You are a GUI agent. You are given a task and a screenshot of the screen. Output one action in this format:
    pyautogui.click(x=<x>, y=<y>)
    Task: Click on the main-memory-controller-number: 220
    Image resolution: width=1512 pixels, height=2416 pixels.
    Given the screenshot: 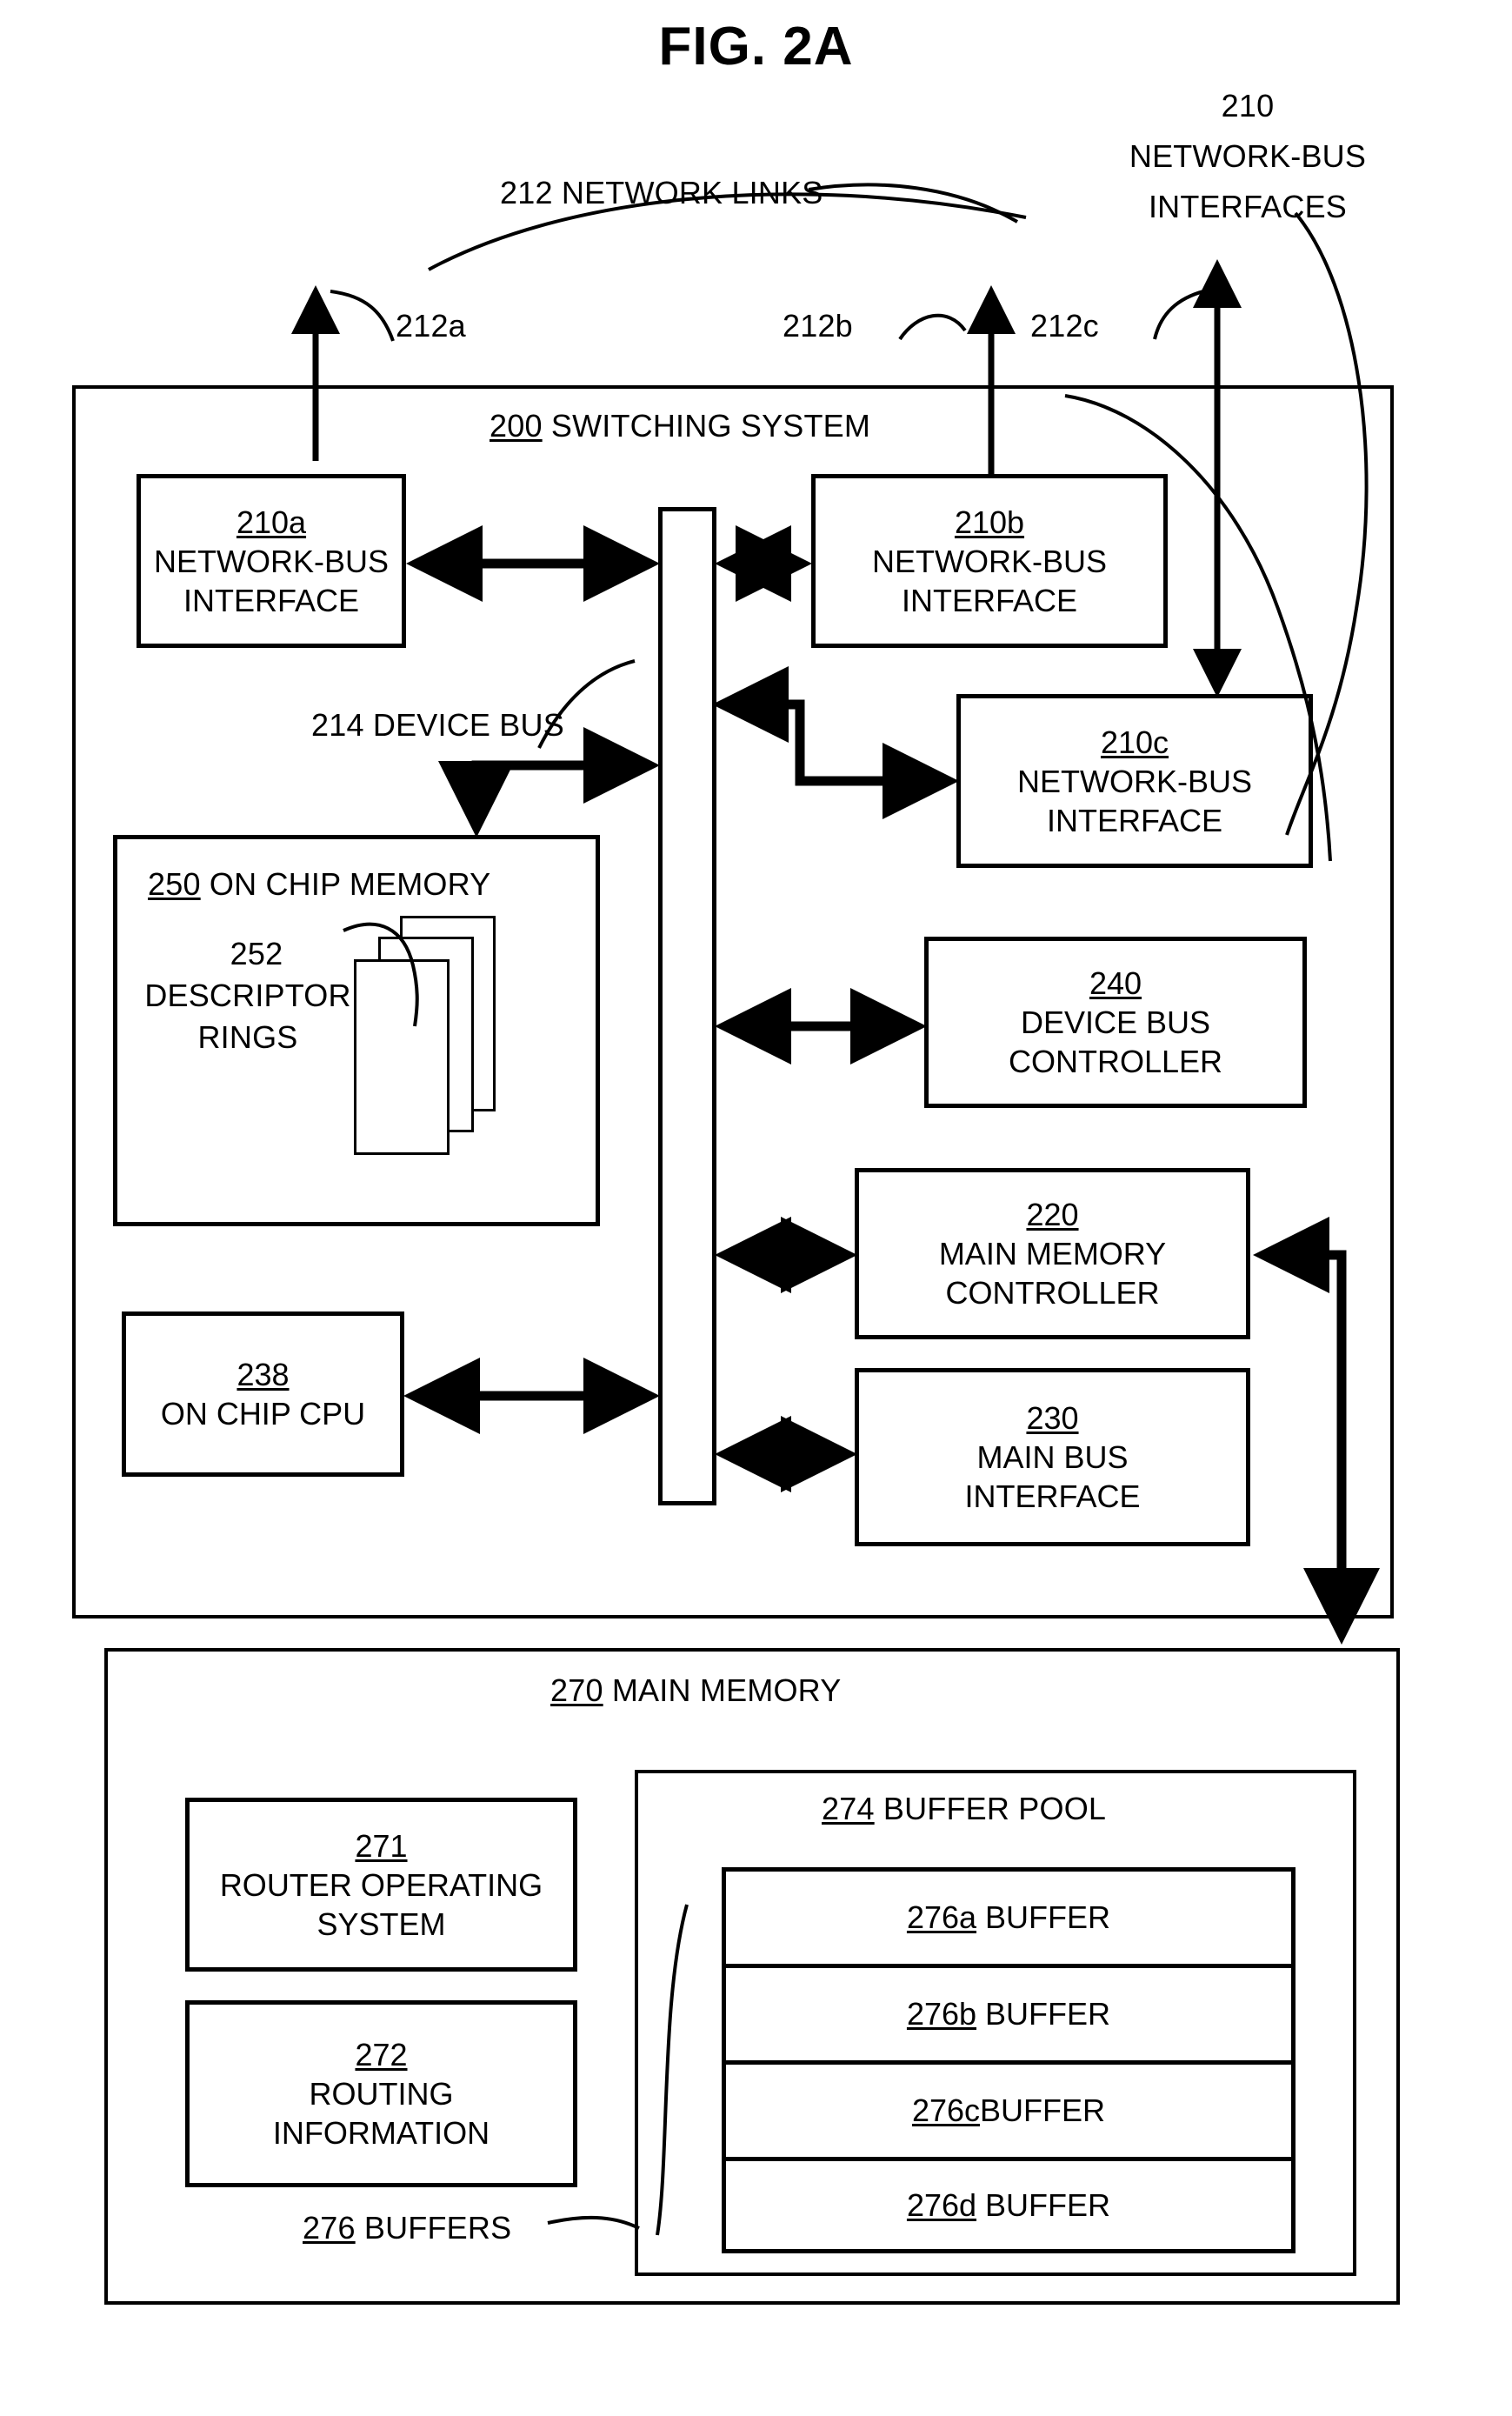 What is the action you would take?
    pyautogui.click(x=1052, y=1214)
    